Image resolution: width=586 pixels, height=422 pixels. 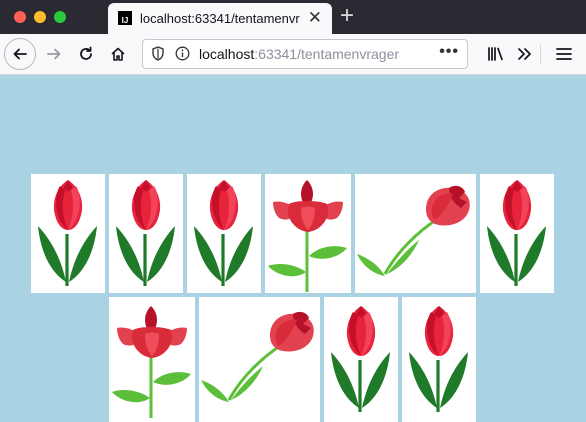 I want to click on toolbar-divider, so click(x=540, y=54).